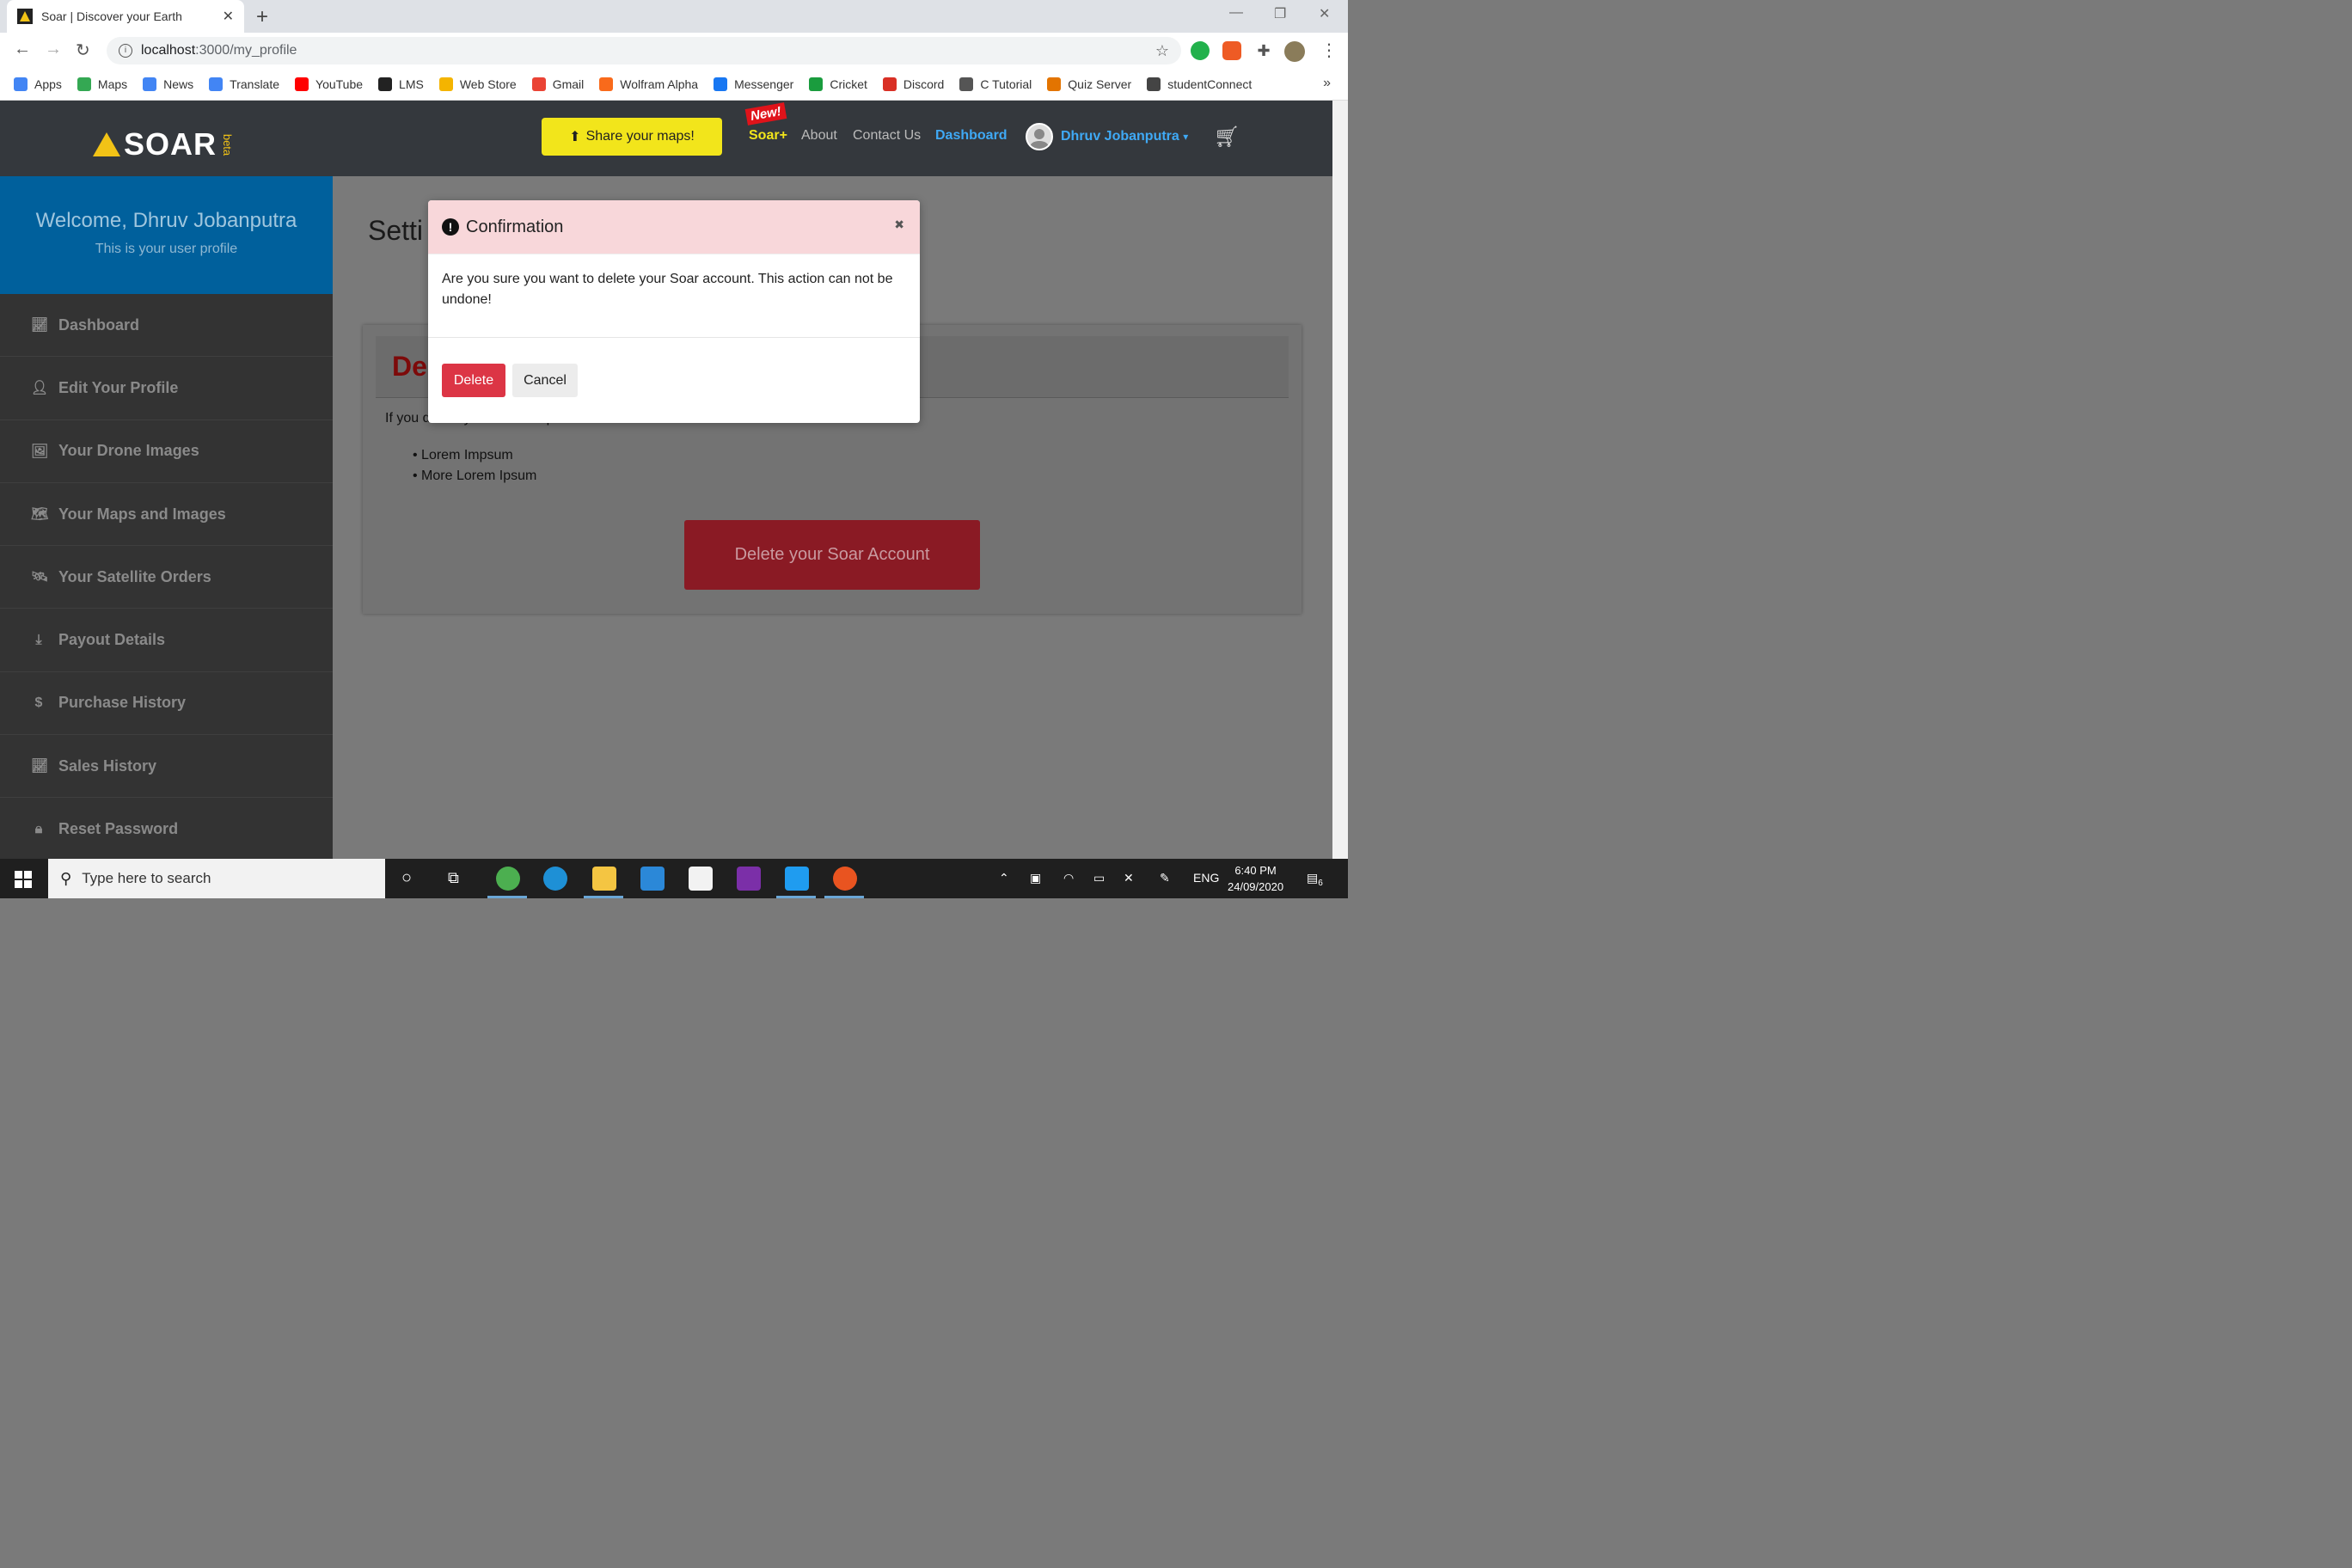 This screenshot has height=1568, width=2352. Describe the element at coordinates (1227, 137) in the screenshot. I see `cart-icon: 🛒︎` at that location.